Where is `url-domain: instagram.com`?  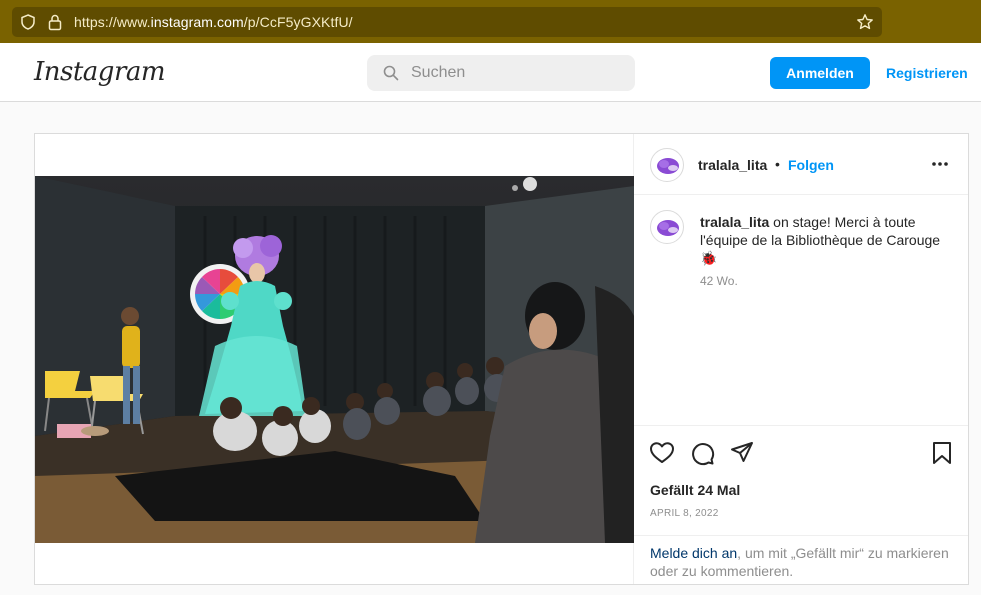
url-domain: instagram.com is located at coordinates (197, 22).